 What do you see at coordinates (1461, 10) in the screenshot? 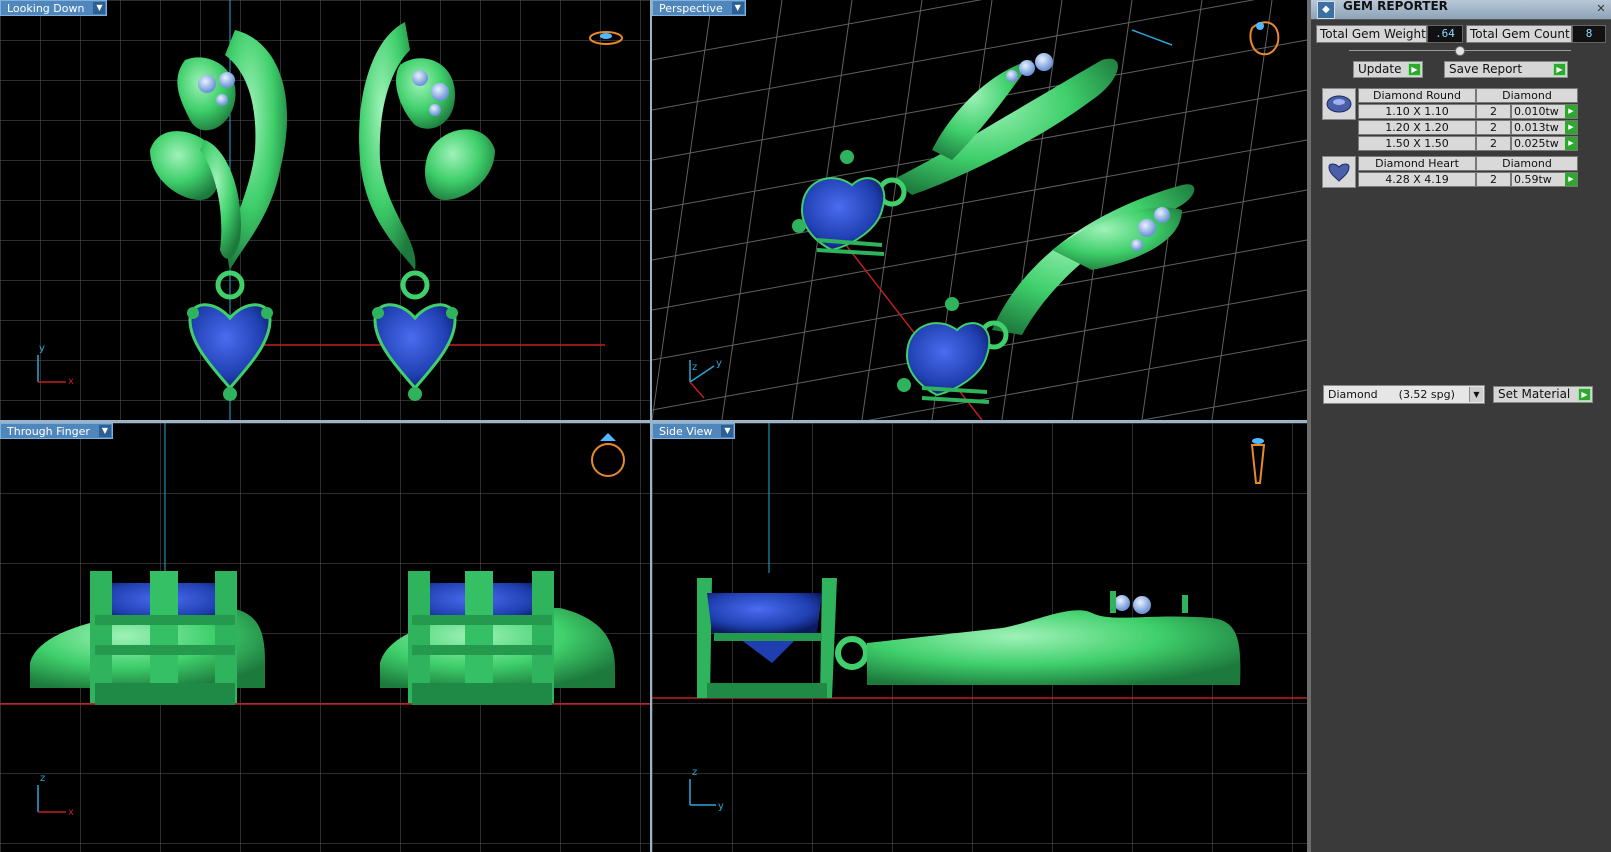
I see `panel-title-bar: ◆ GEM REPORTER ✕` at bounding box center [1461, 10].